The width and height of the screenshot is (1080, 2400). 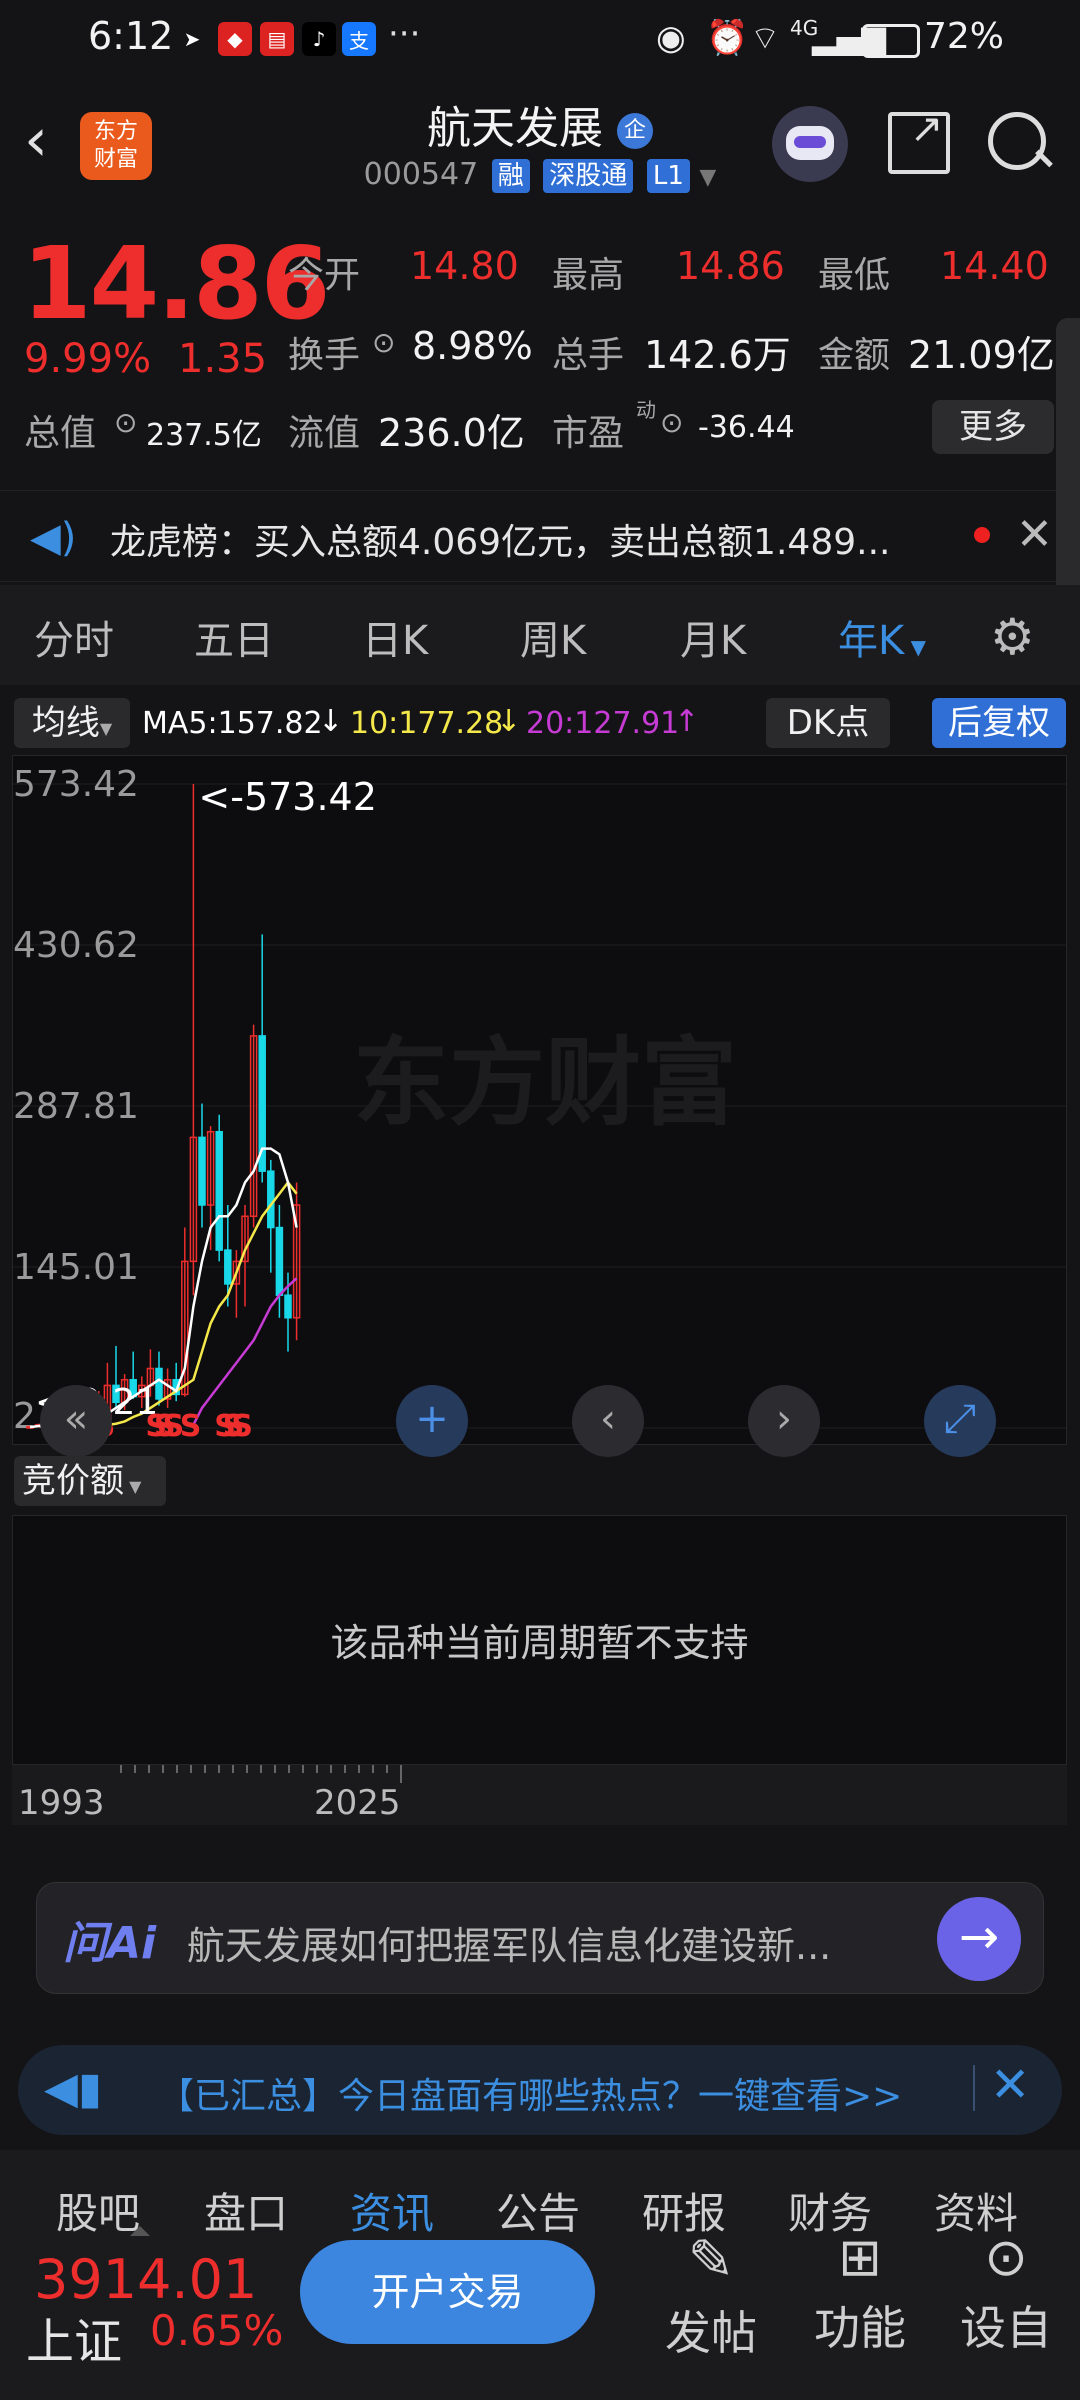 I want to click on fullscreen-button: ⤢, so click(x=960, y=1421).